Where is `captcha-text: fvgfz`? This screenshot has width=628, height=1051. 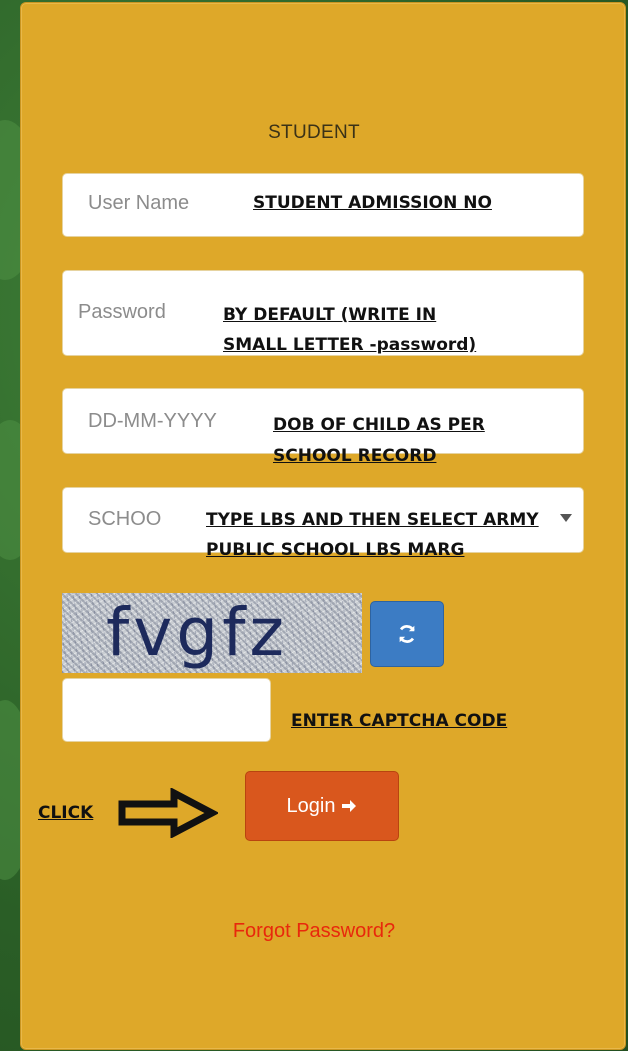 captcha-text: fvgfz is located at coordinates (197, 632).